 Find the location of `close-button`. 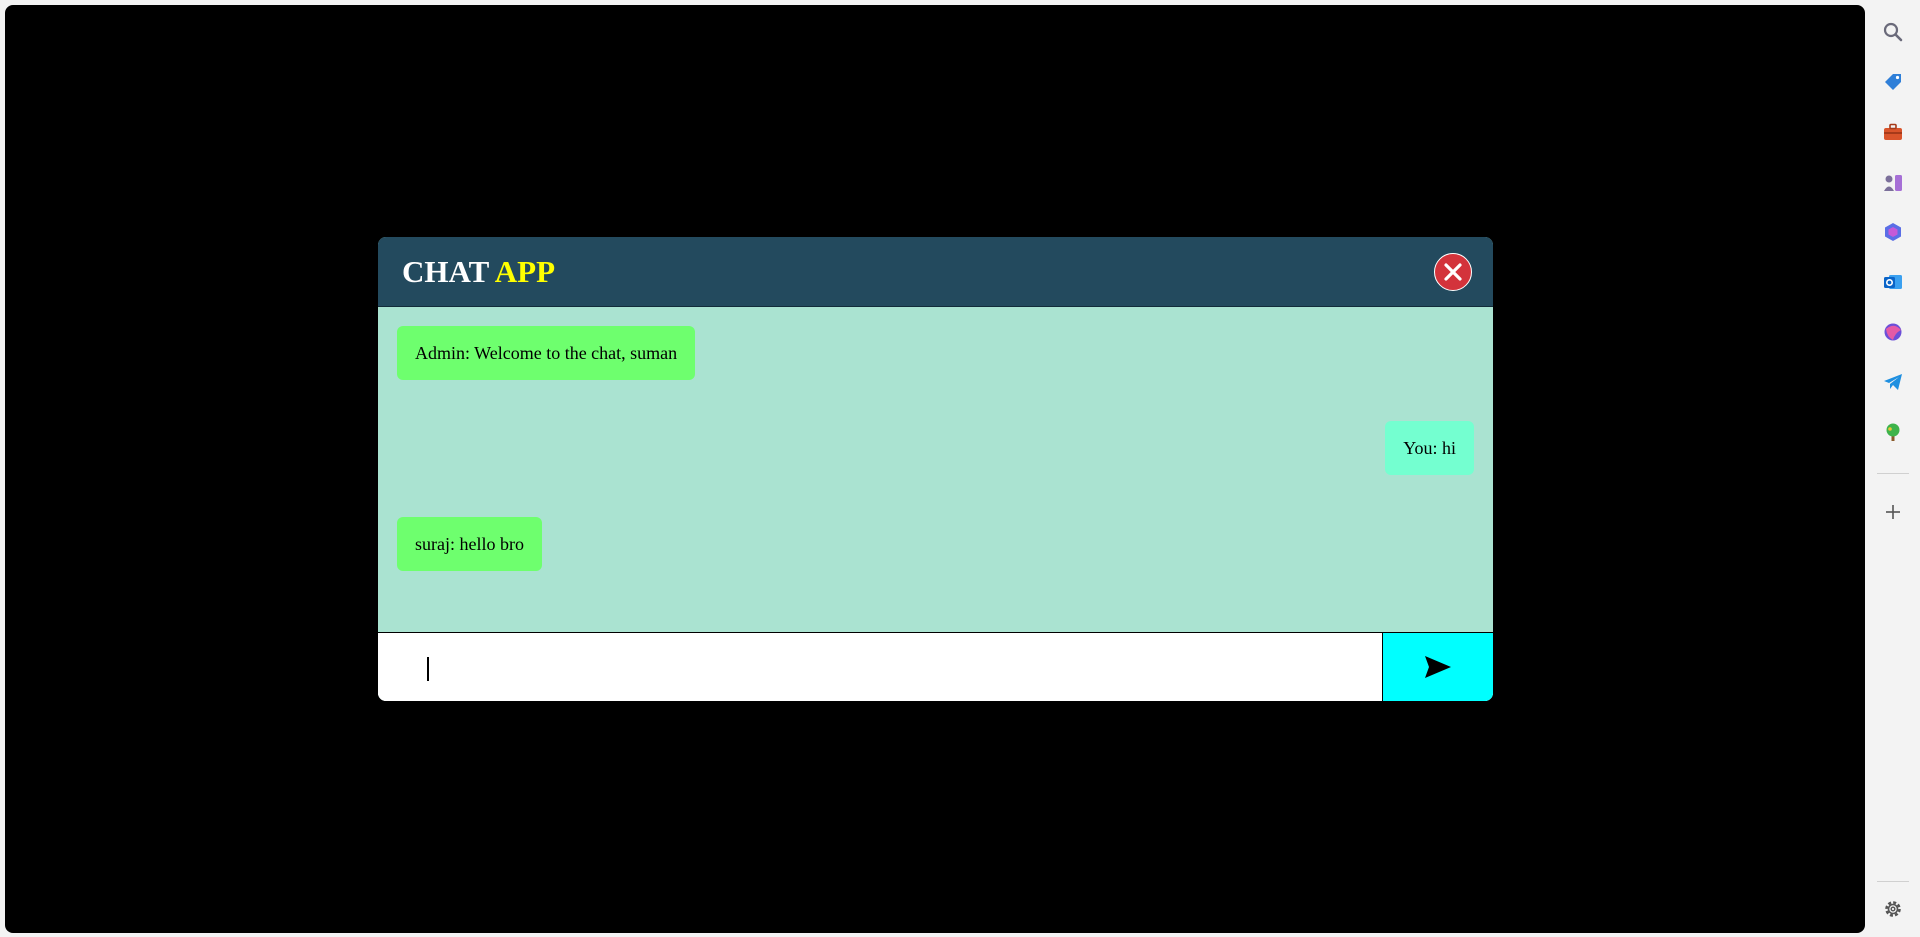

close-button is located at coordinates (1453, 272).